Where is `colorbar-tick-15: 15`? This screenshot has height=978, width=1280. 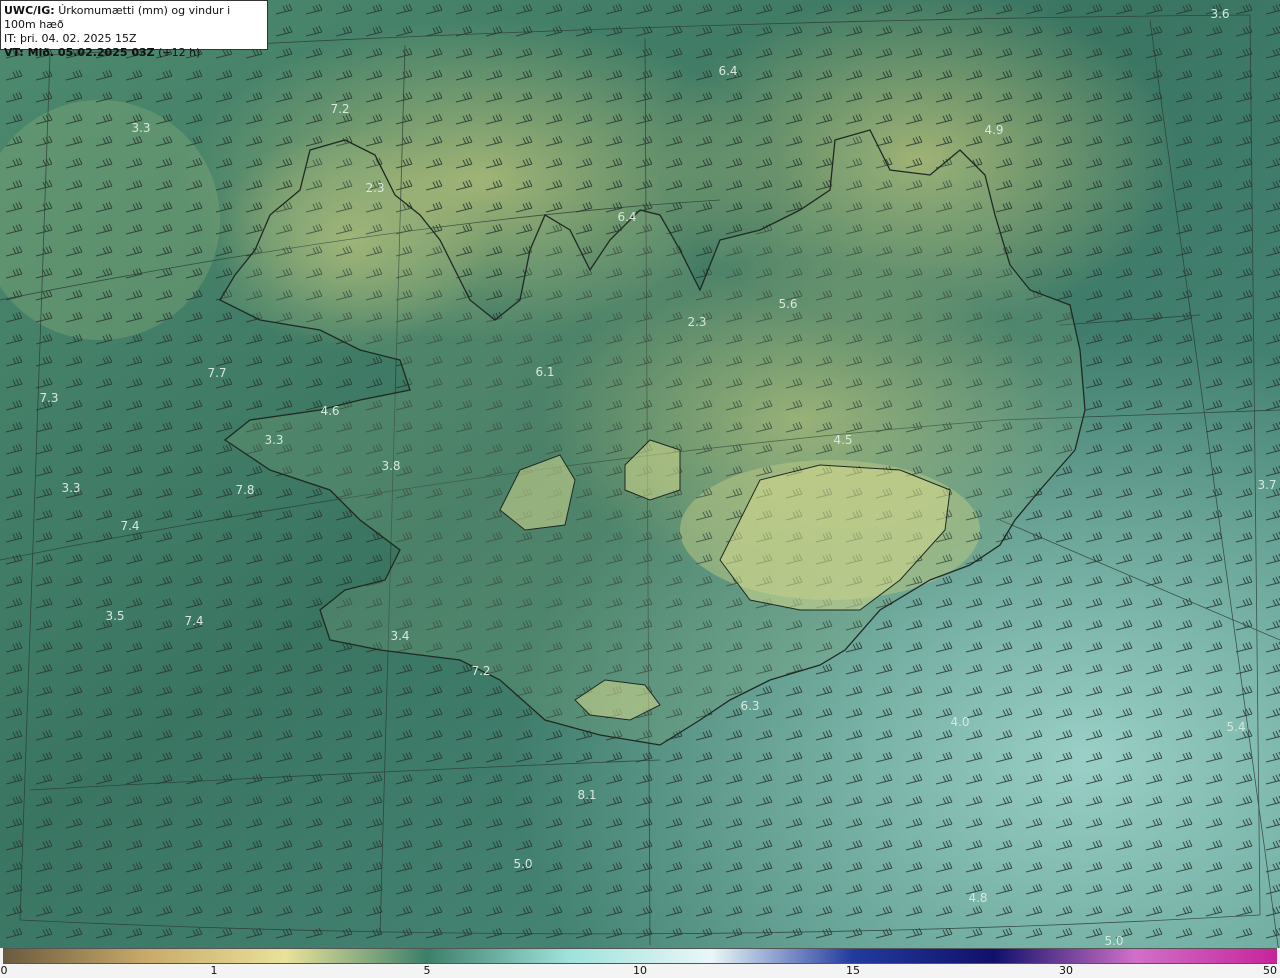 colorbar-tick-15: 15 is located at coordinates (853, 970).